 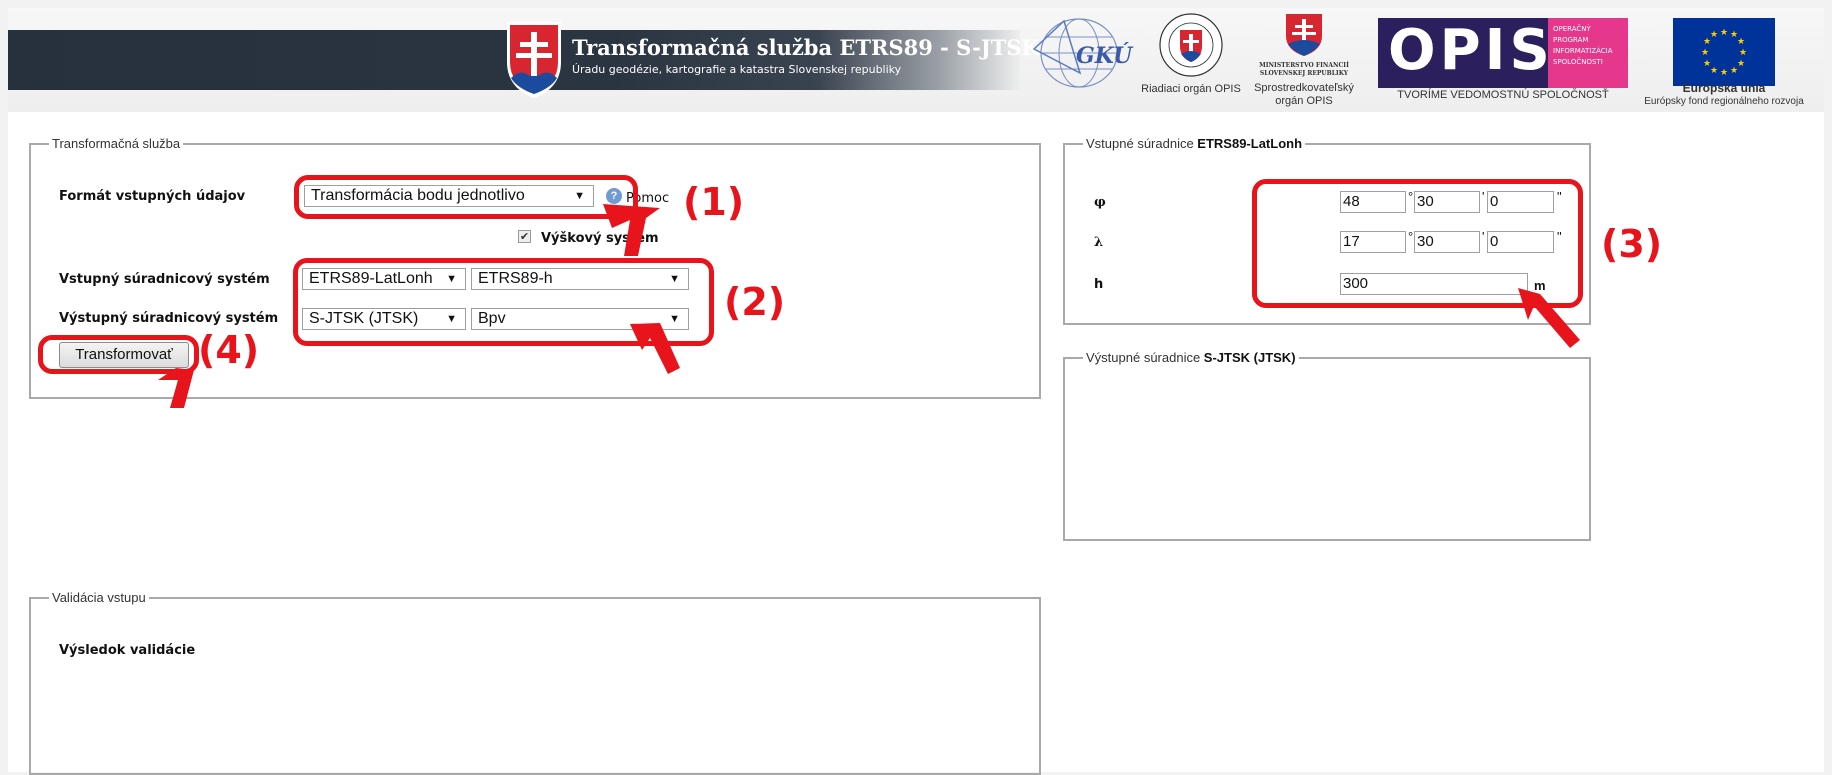 What do you see at coordinates (631, 230) in the screenshot?
I see `annotation-arrow-1-icon` at bounding box center [631, 230].